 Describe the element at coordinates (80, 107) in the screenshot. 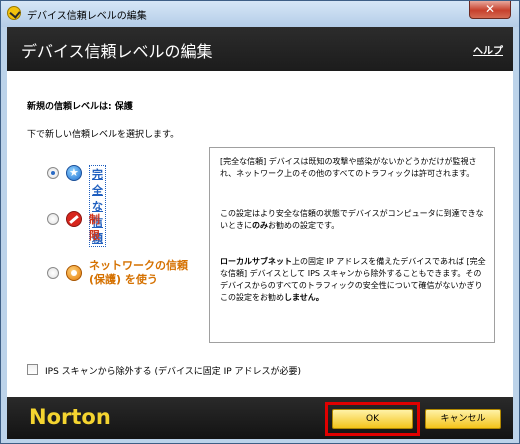

I see `new-trust-level-text: 新規の信頼レベルは: 保護` at that location.